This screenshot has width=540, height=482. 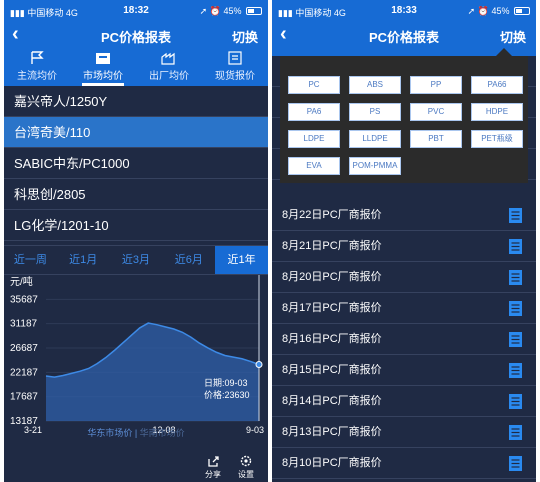 I want to click on y-tick-label: 17687, so click(x=24, y=397).